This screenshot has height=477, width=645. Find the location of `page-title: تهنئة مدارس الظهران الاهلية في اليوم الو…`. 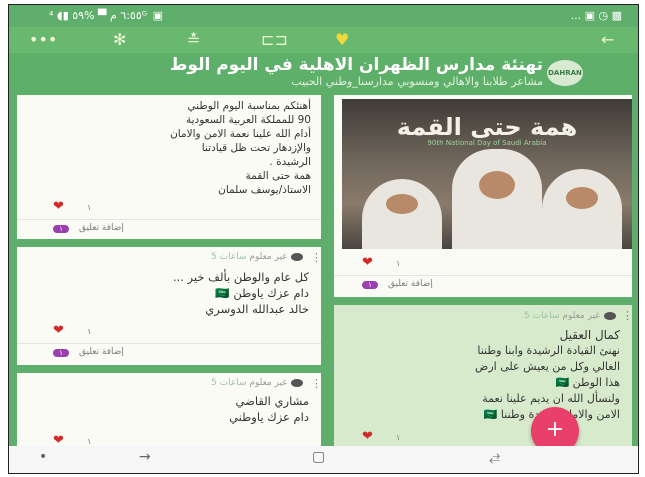

page-title: تهنئة مدارس الظهران الاهلية في اليوم الو… is located at coordinates (356, 65).